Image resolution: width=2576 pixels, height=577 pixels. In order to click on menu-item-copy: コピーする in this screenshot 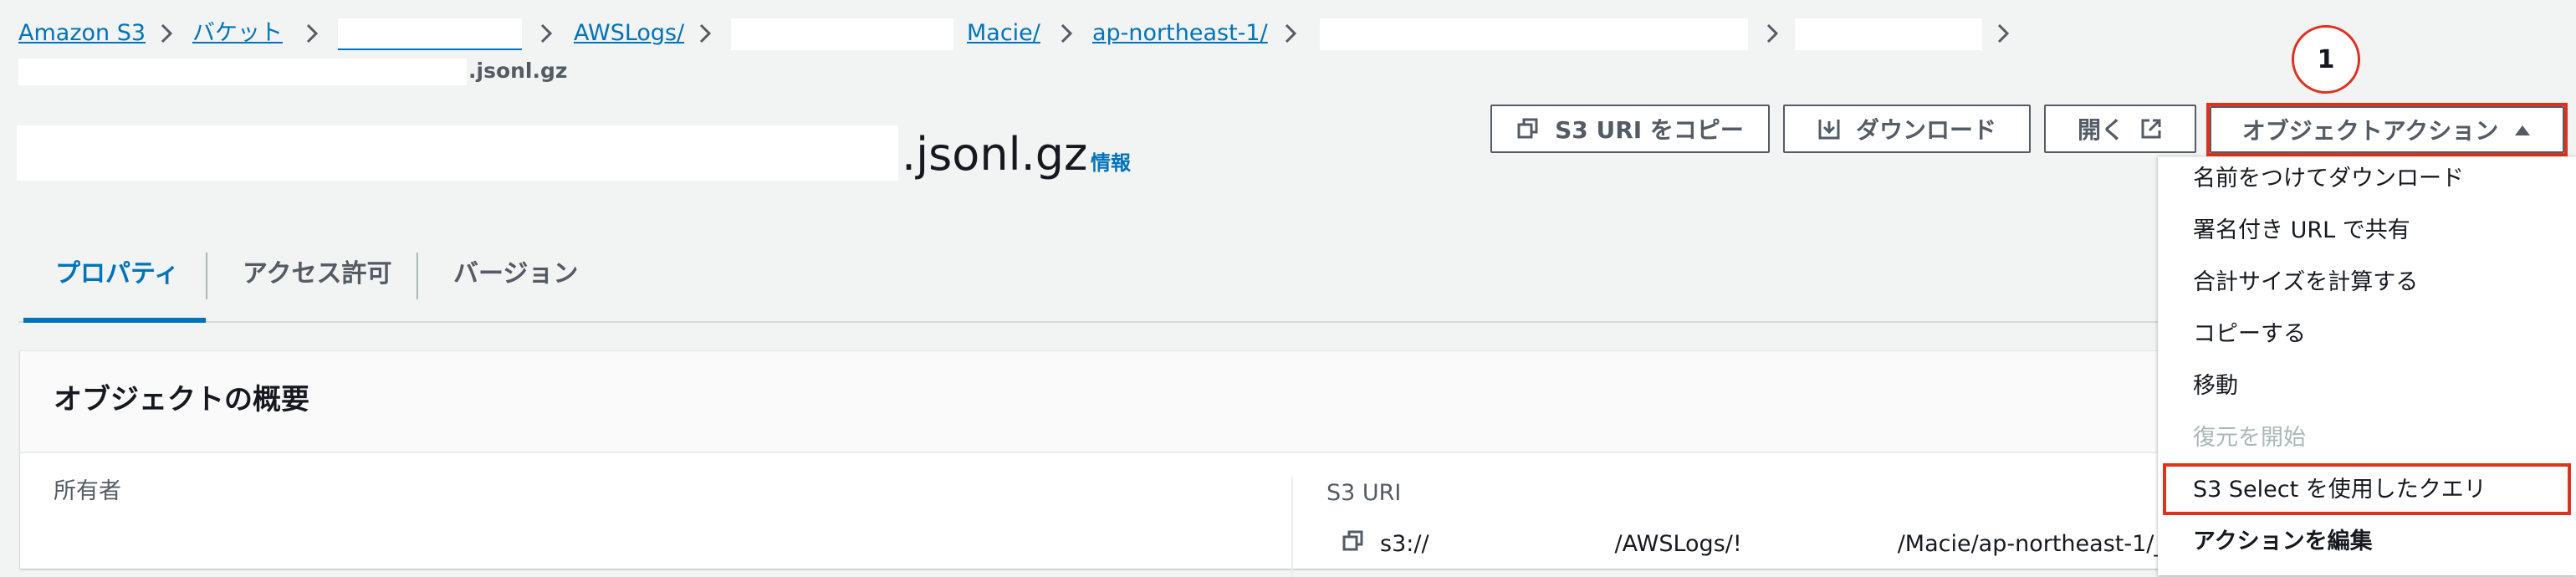, I will do `click(2249, 334)`.